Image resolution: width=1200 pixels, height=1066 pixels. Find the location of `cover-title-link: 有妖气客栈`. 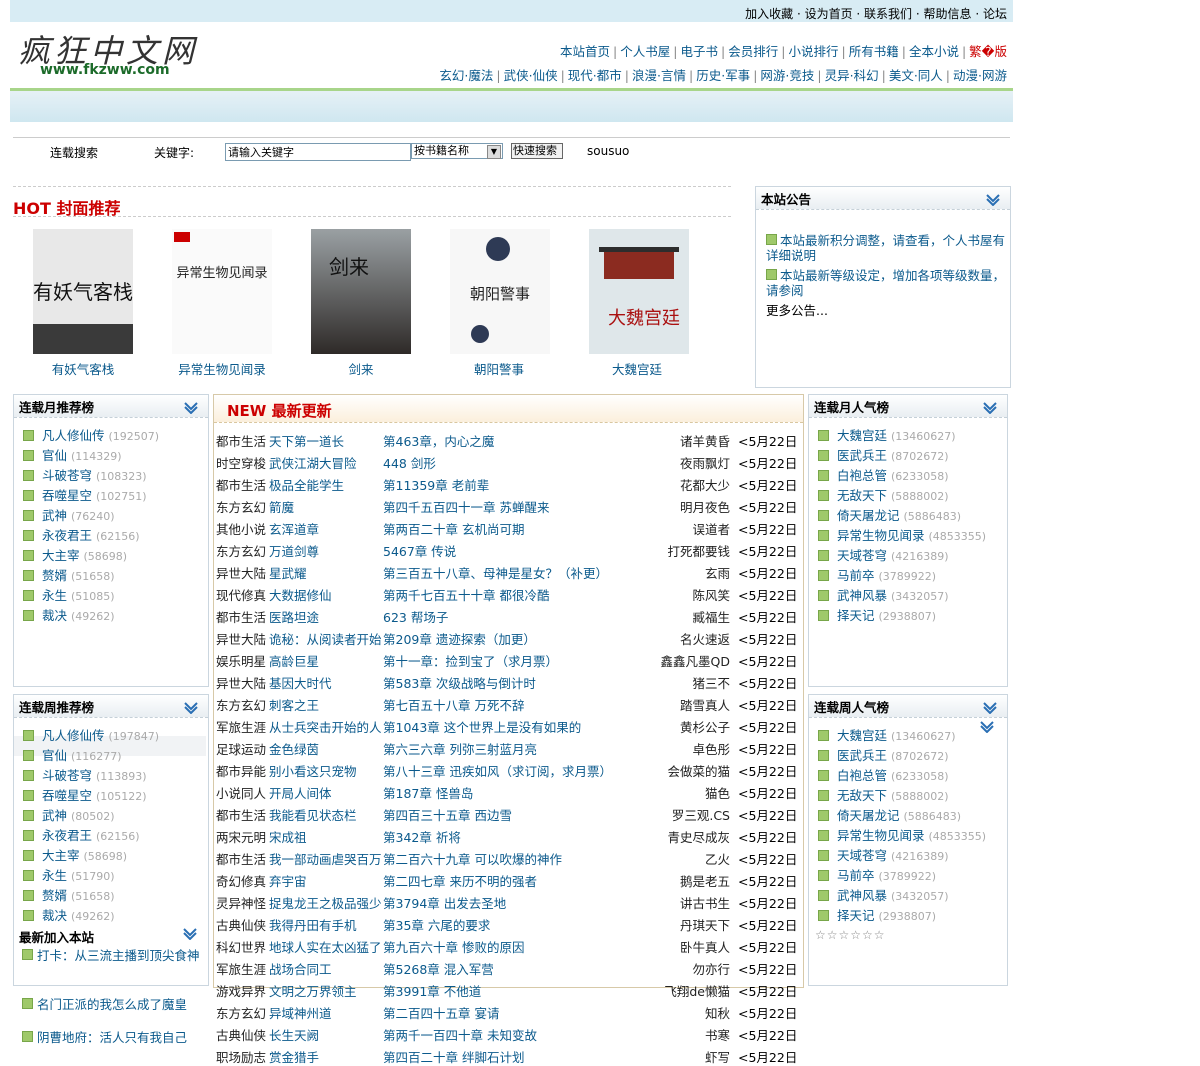

cover-title-link: 有妖气客栈 is located at coordinates (83, 369).